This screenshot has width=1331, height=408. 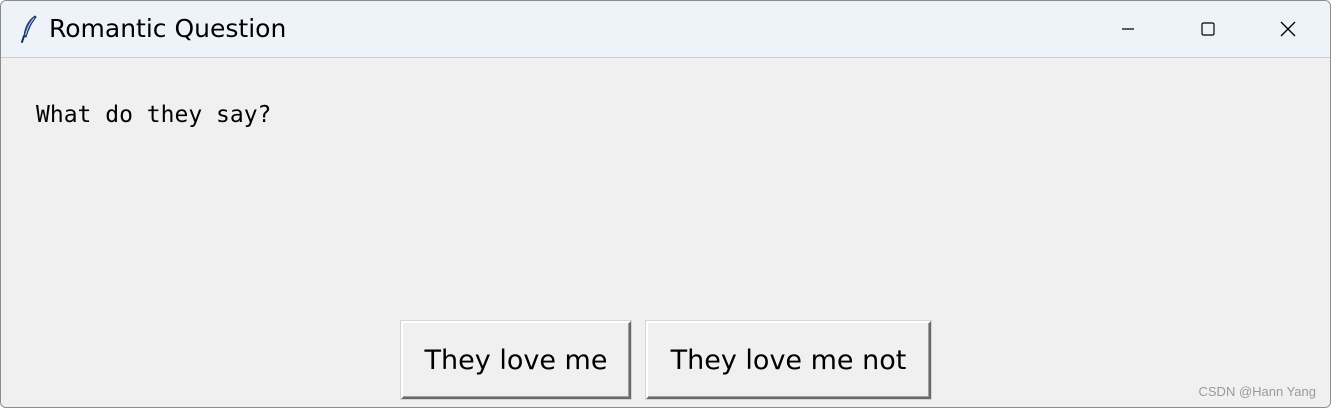 I want to click on minimize-icon, so click(x=1128, y=29).